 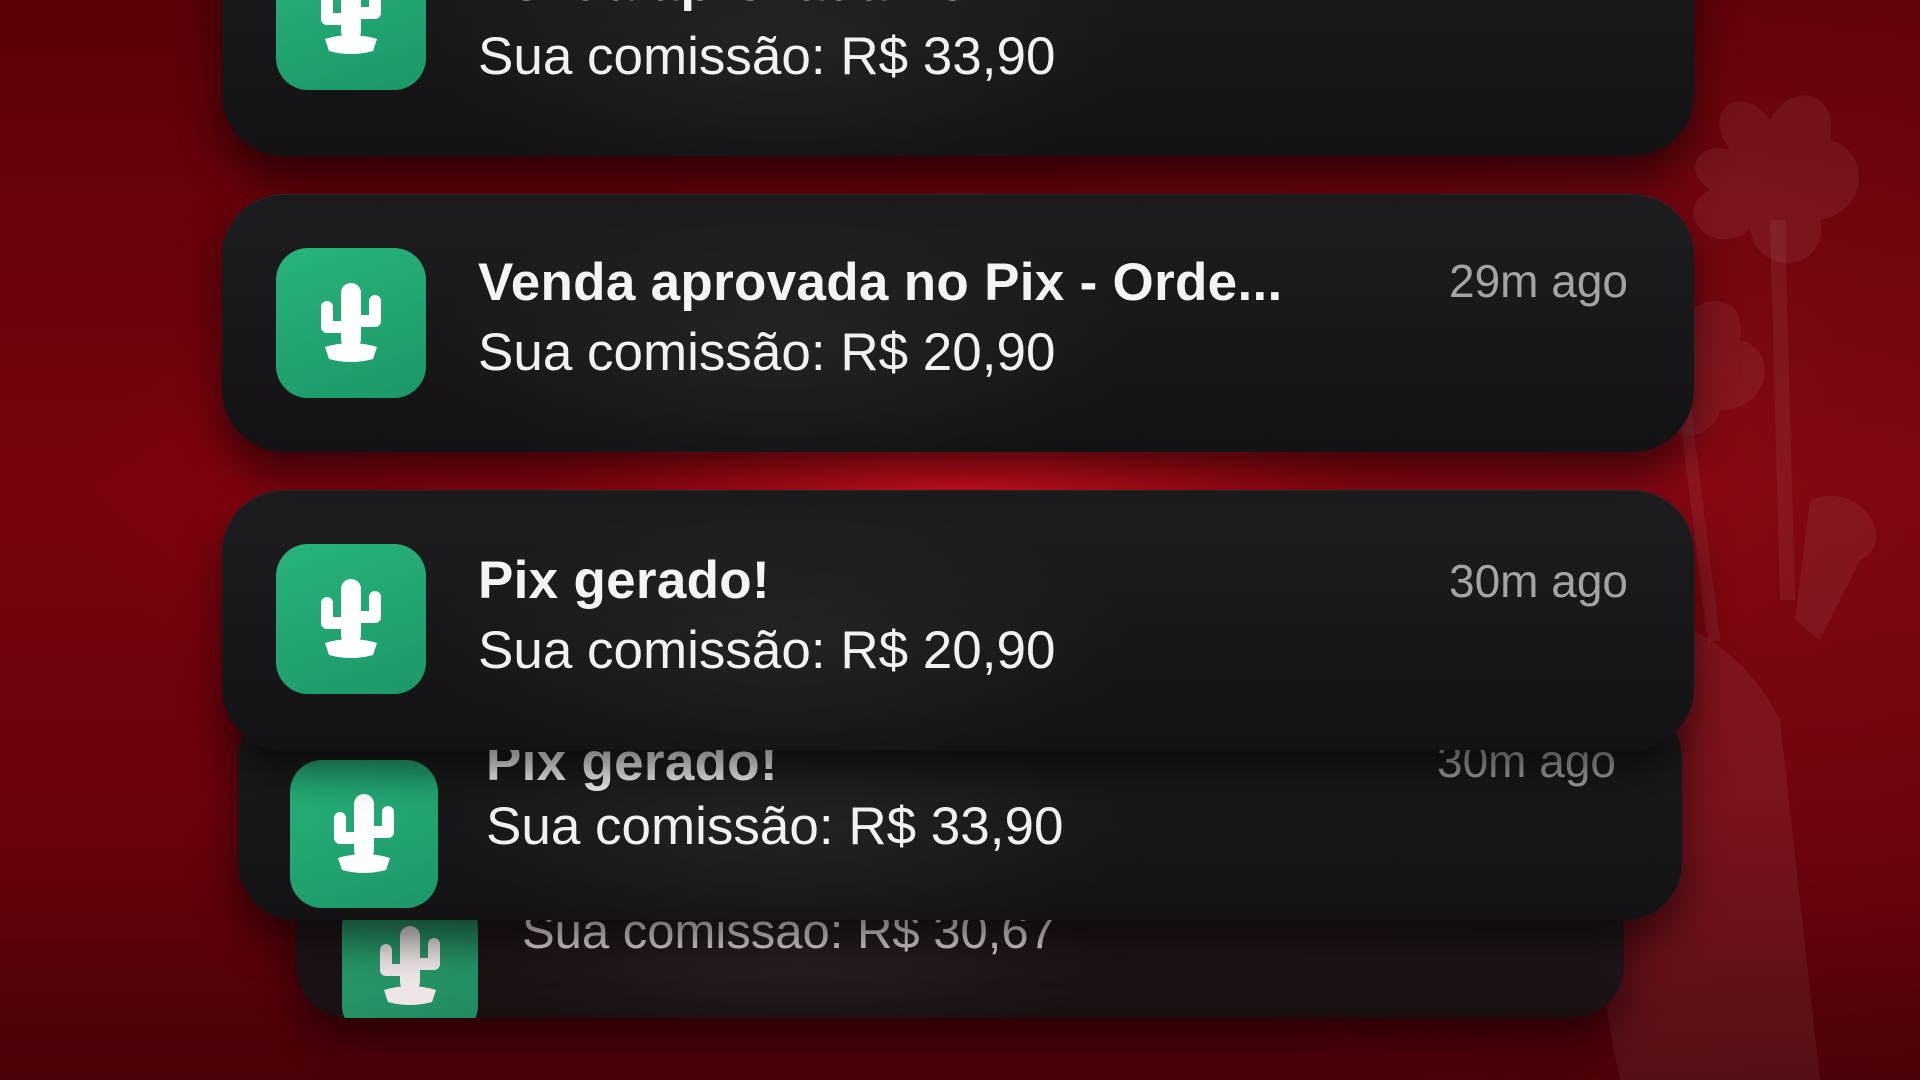 What do you see at coordinates (780, 6) in the screenshot?
I see `notification-title: Venda aprovada no Pix!` at bounding box center [780, 6].